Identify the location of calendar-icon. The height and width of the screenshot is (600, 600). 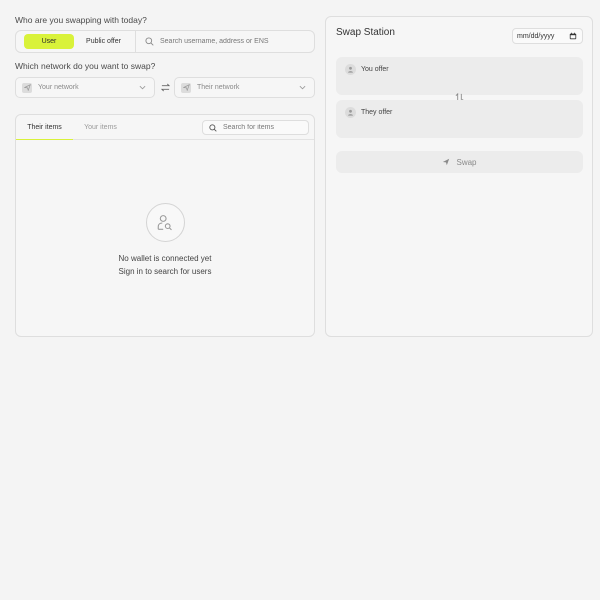
(573, 36).